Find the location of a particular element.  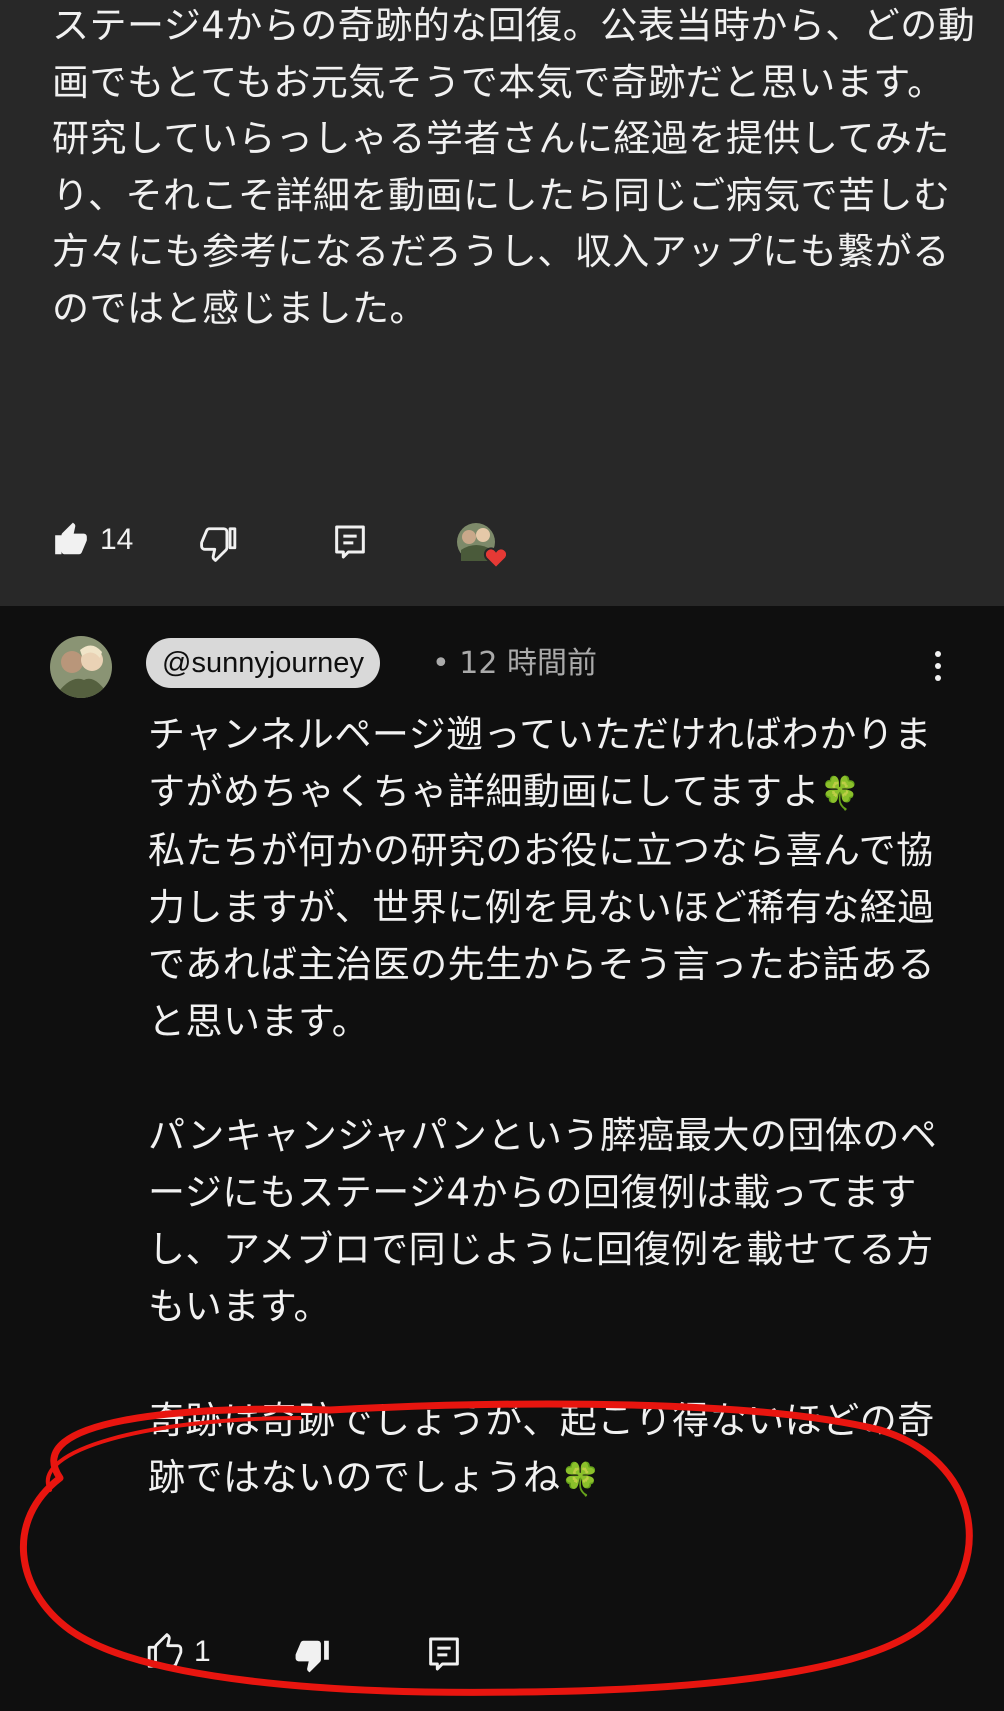

more-vert-icon is located at coordinates (938, 666).